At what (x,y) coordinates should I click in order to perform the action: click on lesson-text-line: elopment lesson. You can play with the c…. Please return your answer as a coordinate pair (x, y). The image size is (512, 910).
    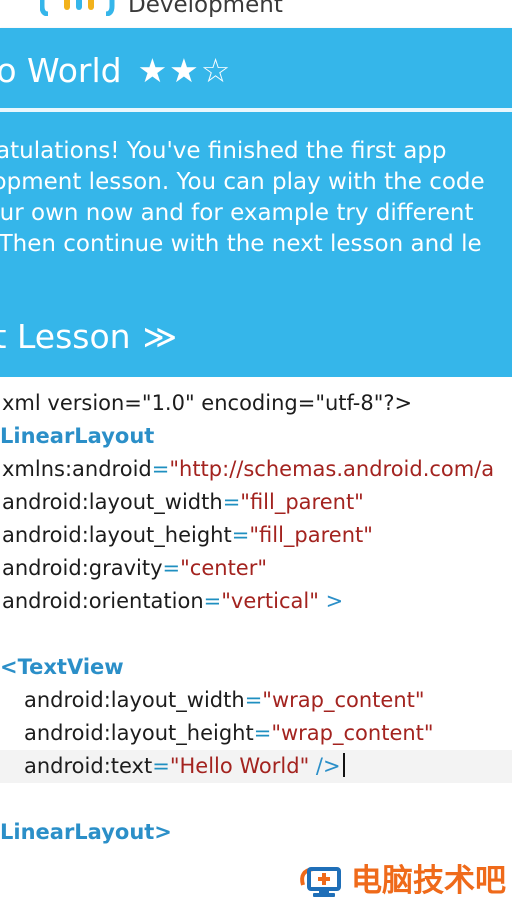
    Looking at the image, I should click on (242, 182).